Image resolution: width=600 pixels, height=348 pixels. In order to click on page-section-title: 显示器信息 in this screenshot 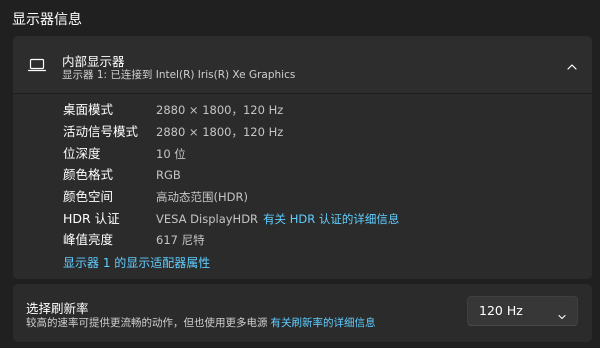, I will do `click(47, 20)`.